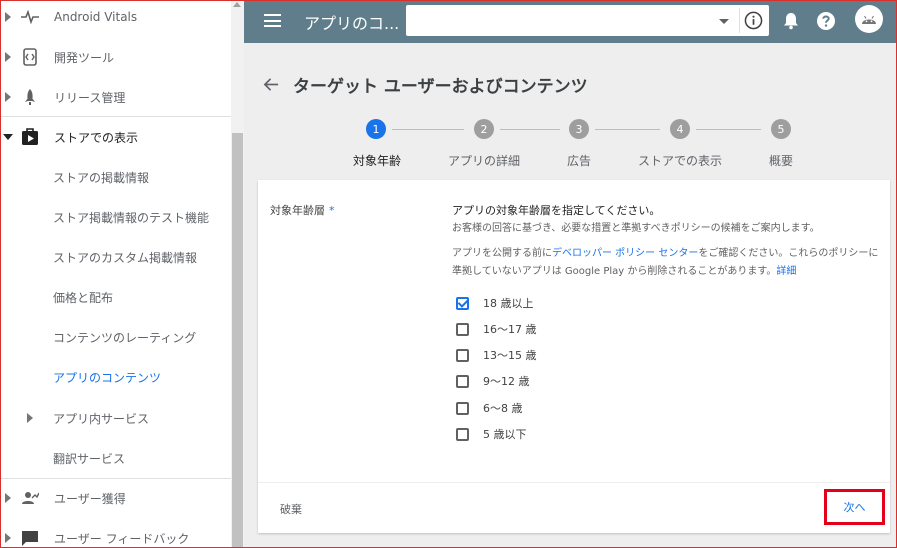 Image resolution: width=897 pixels, height=548 pixels. What do you see at coordinates (107, 377) in the screenshot?
I see `sidebar-item-label: アプリのコンテンツ` at bounding box center [107, 377].